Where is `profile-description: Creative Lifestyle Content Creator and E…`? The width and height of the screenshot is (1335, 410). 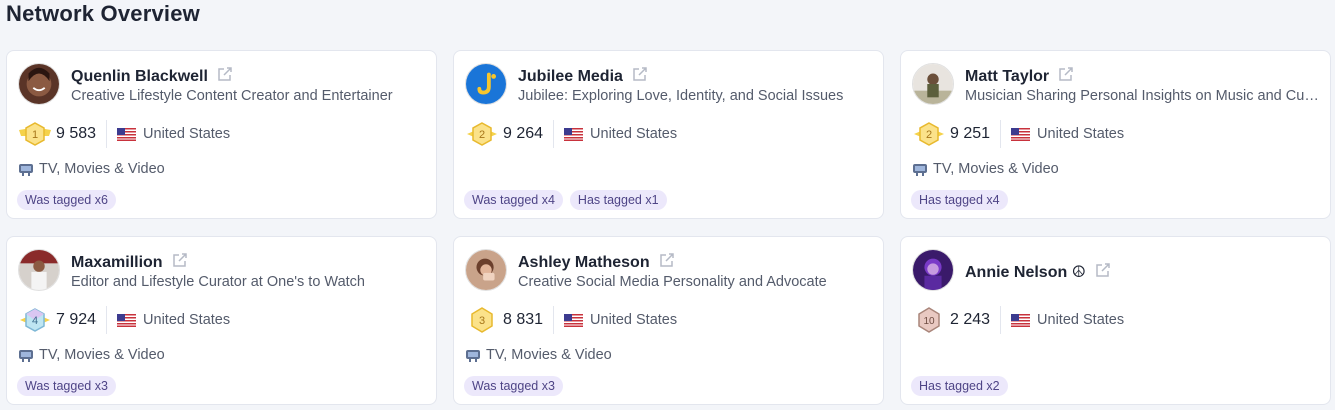 profile-description: Creative Lifestyle Content Creator and E… is located at coordinates (232, 96).